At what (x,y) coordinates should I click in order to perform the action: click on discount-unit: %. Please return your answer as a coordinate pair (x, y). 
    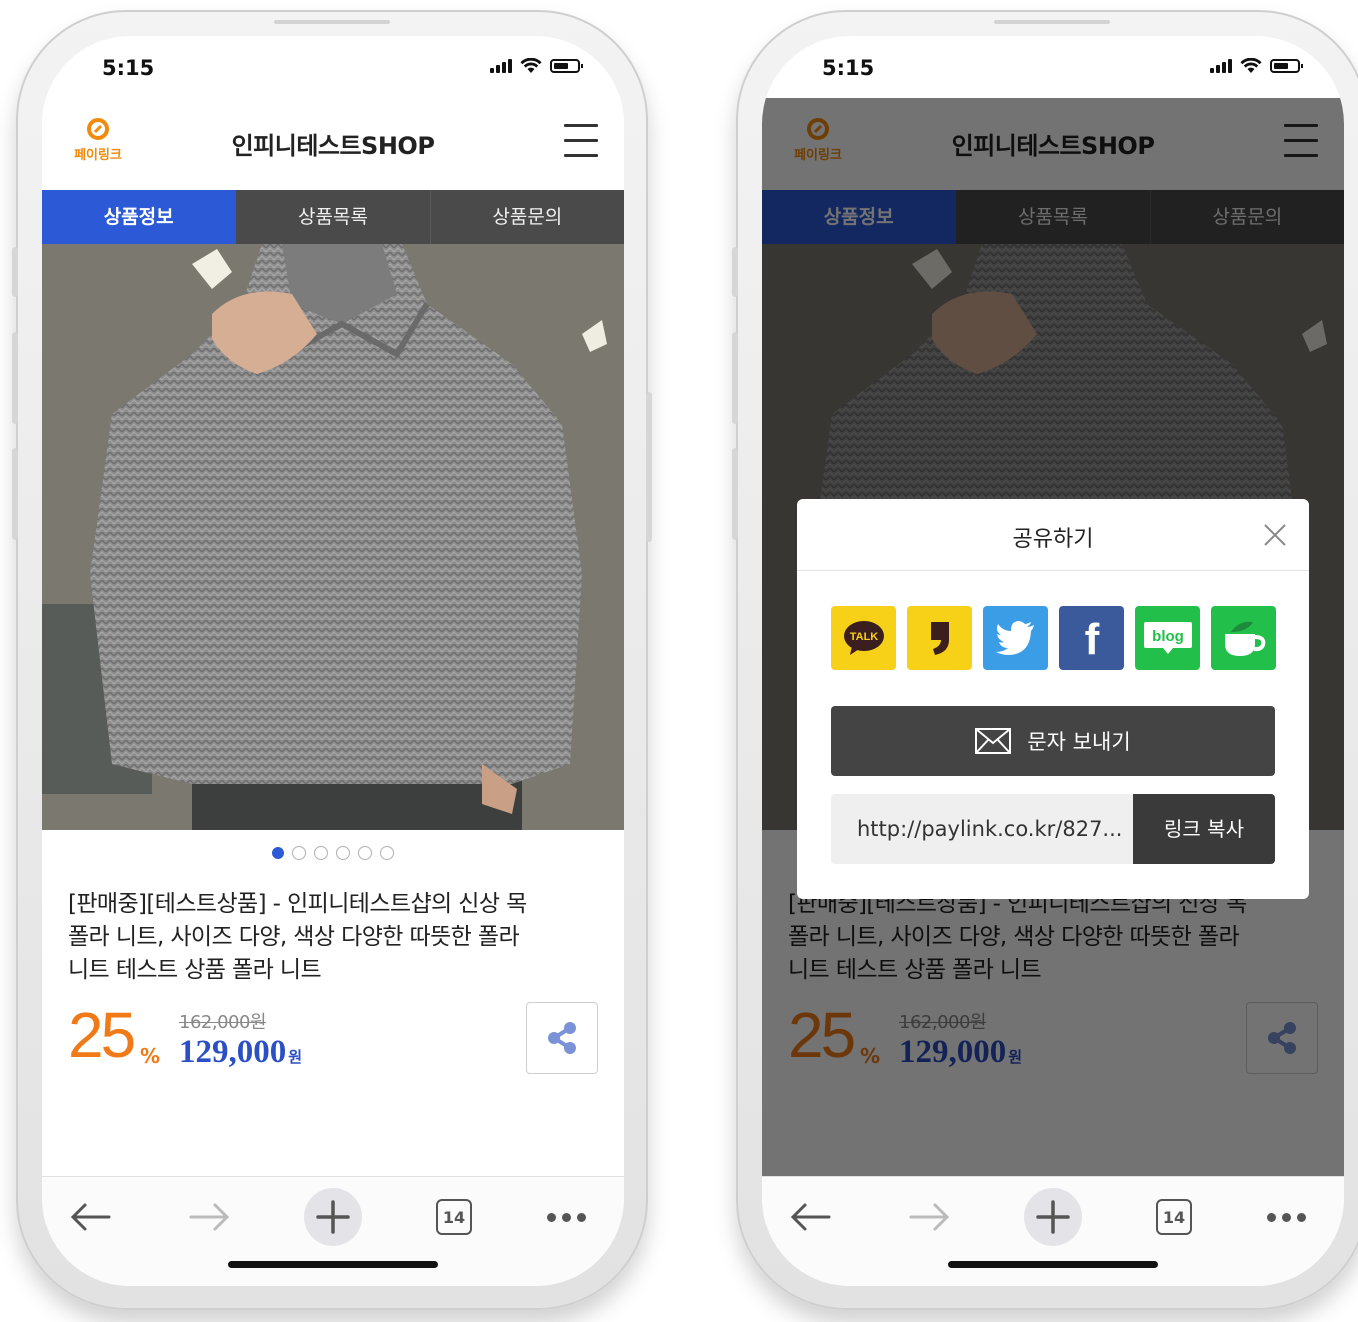
    Looking at the image, I should click on (150, 1056).